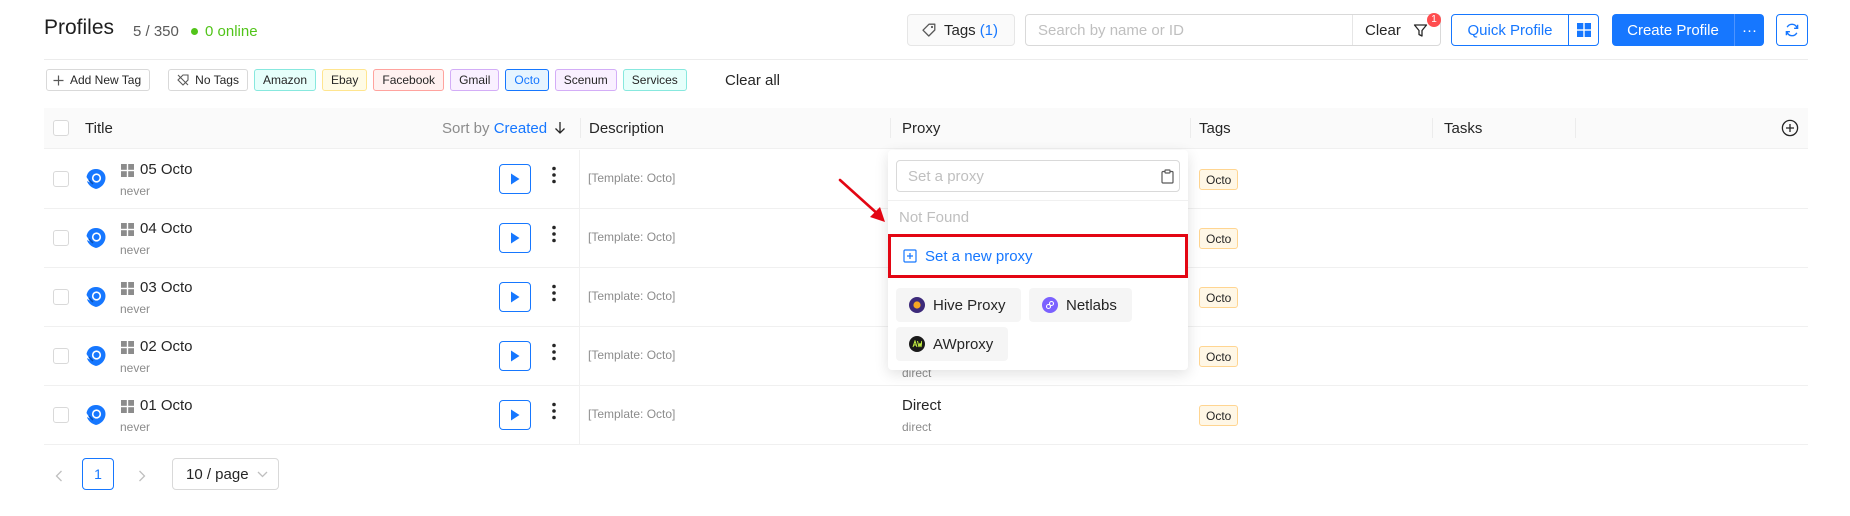  I want to click on create-profile-button: Create Profile, so click(1673, 30).